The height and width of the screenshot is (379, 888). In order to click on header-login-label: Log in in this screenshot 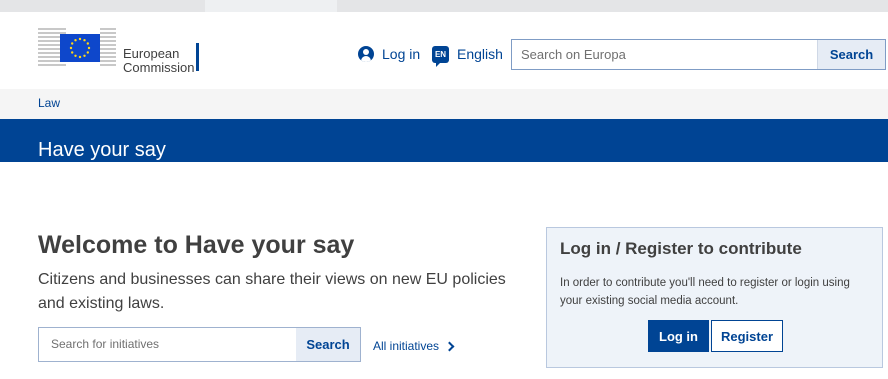, I will do `click(401, 54)`.